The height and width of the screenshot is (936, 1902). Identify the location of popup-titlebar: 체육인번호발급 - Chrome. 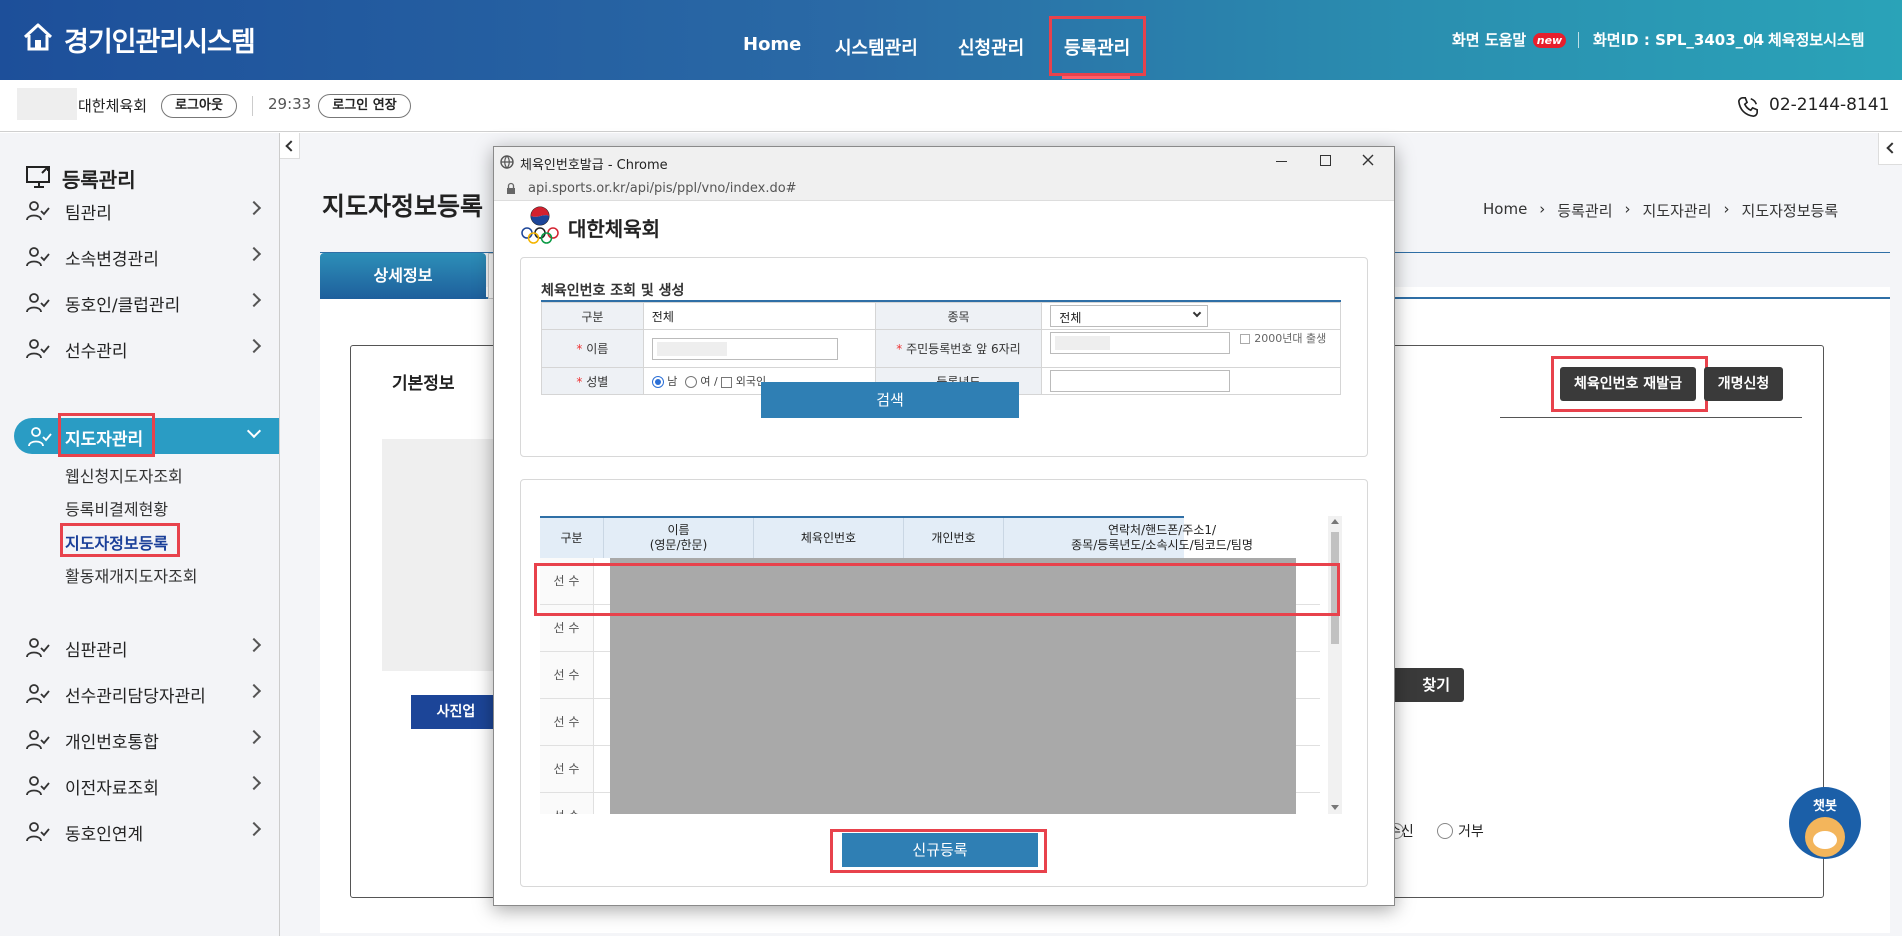
(944, 162).